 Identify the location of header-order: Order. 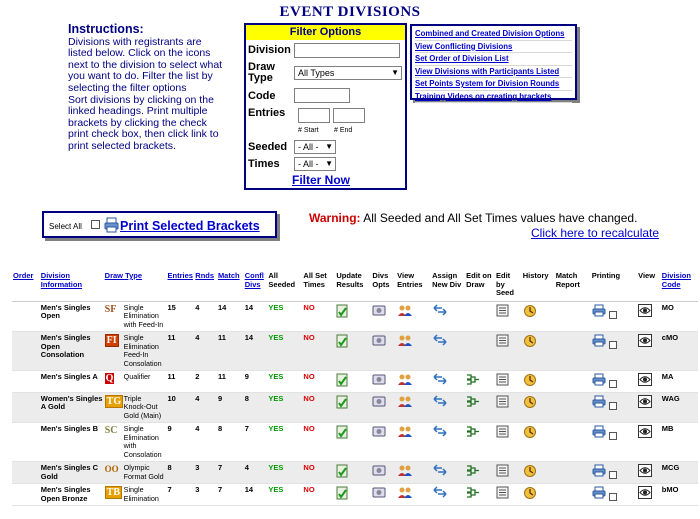
(26, 286).